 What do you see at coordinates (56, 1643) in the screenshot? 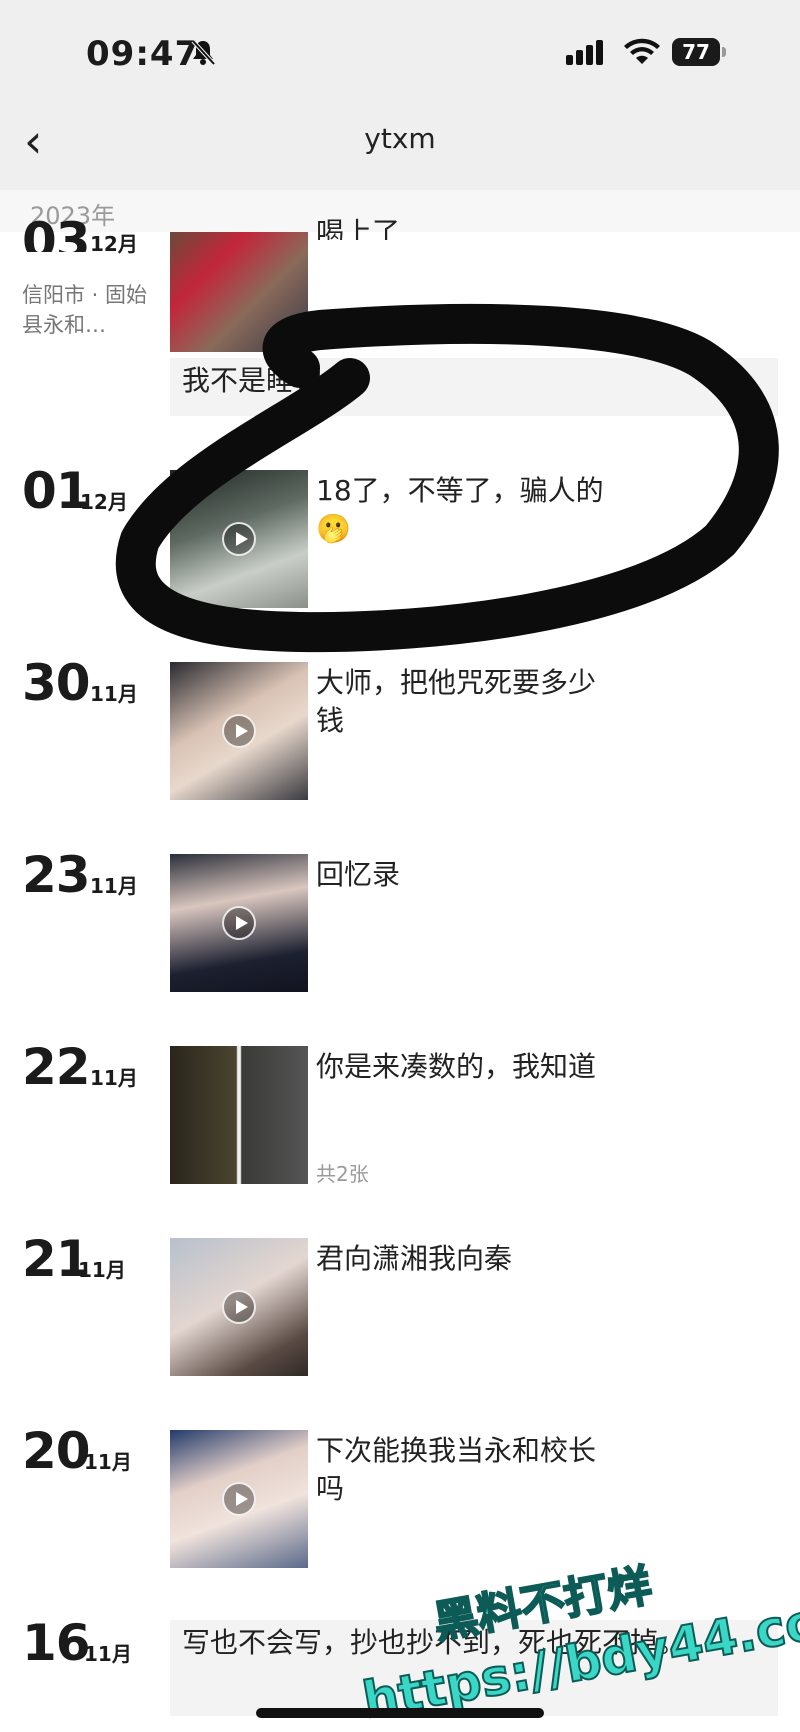
I see `entry-day: 16` at bounding box center [56, 1643].